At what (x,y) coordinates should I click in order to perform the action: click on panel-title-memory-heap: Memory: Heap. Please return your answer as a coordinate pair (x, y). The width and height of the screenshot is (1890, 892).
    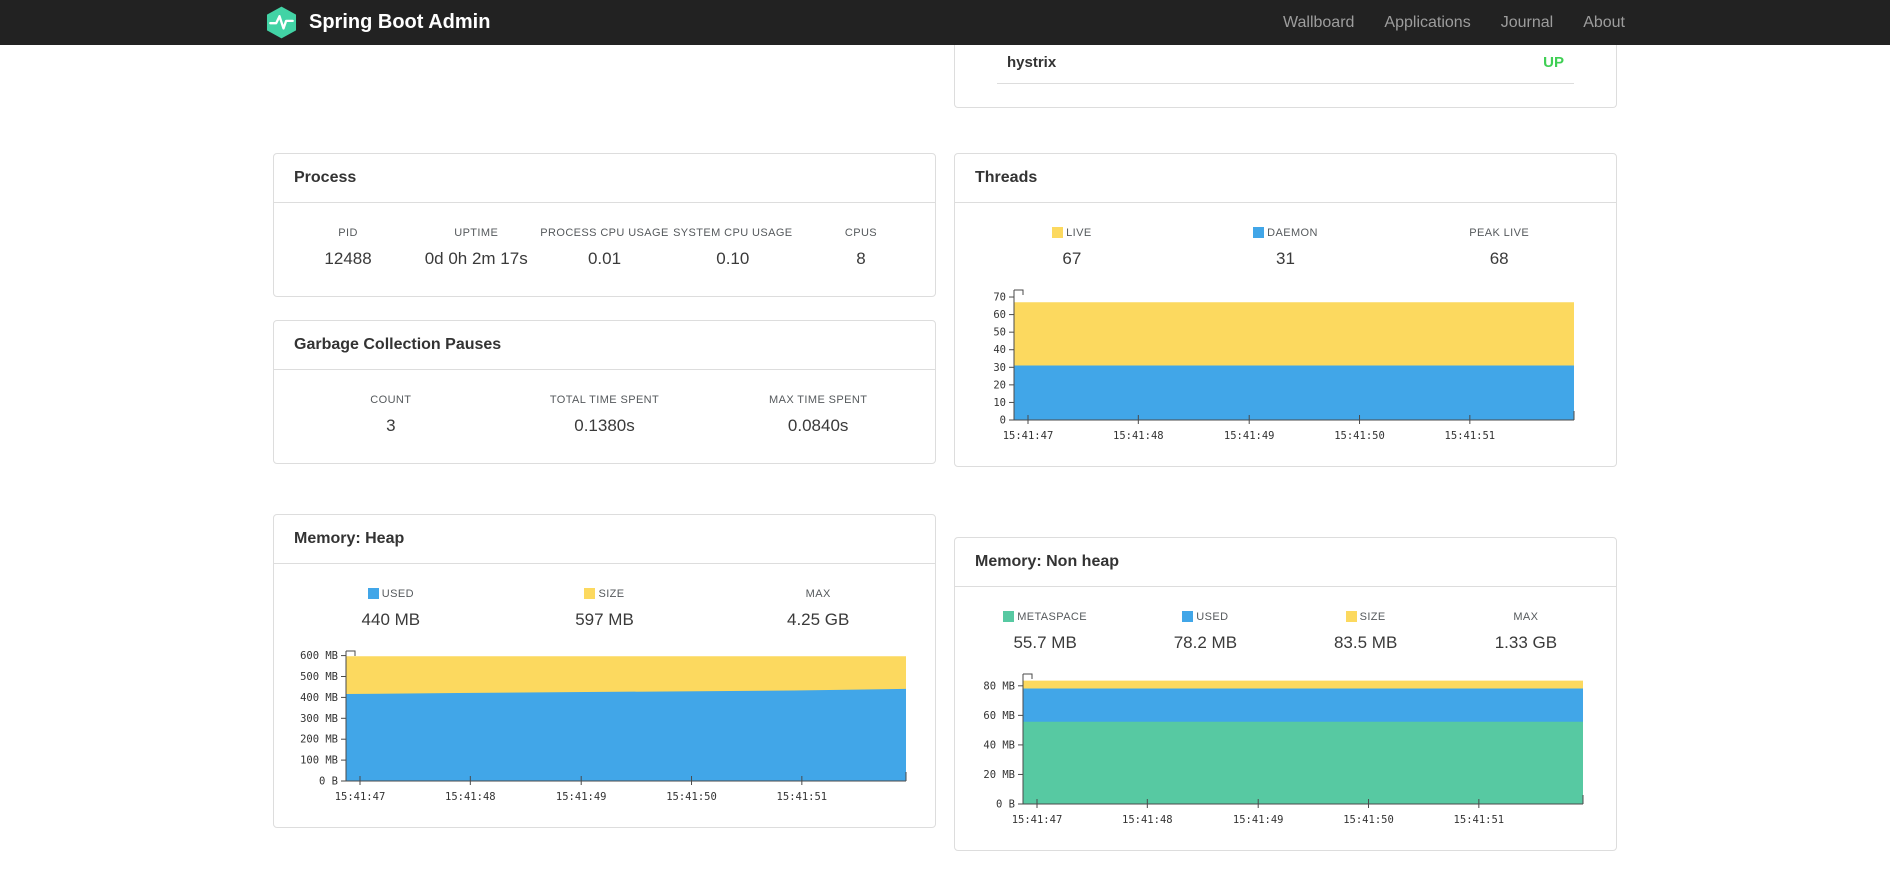
    Looking at the image, I should click on (604, 539).